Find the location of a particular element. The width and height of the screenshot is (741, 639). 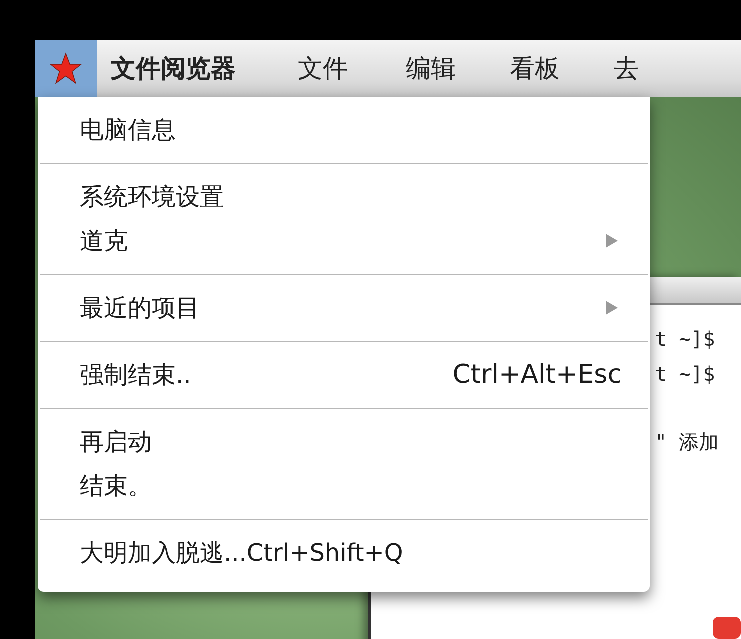

menu-bar-item: 编辑 is located at coordinates (431, 68).